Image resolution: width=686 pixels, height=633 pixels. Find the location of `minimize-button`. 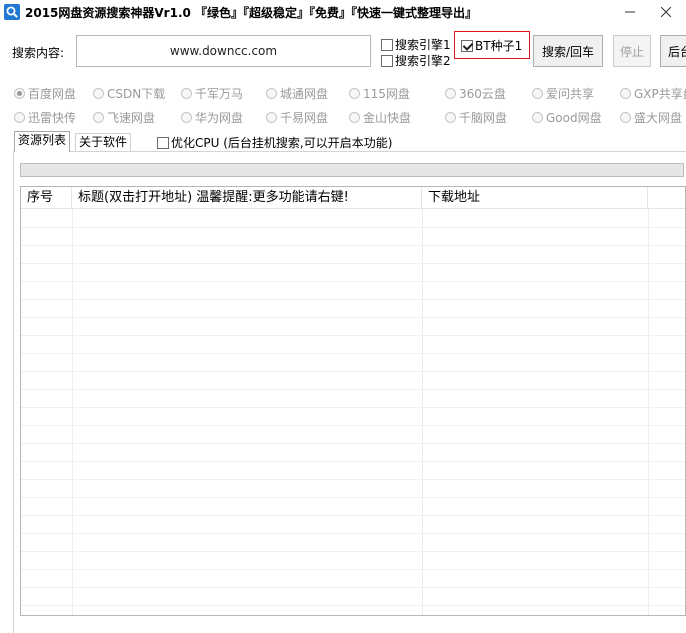

minimize-button is located at coordinates (630, 12).